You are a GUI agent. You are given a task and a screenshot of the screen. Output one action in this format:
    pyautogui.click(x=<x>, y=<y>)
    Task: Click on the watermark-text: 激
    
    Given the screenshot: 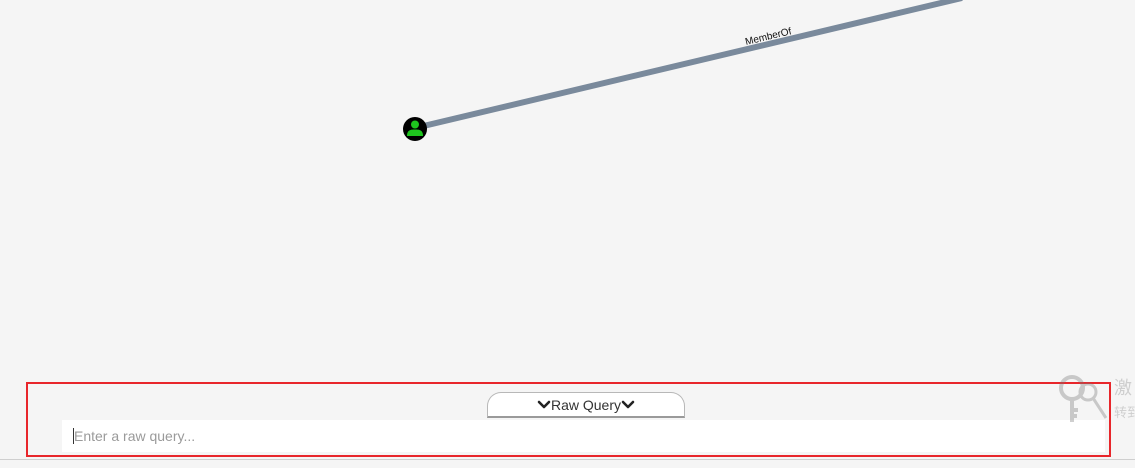 What is the action you would take?
    pyautogui.click(x=1123, y=388)
    